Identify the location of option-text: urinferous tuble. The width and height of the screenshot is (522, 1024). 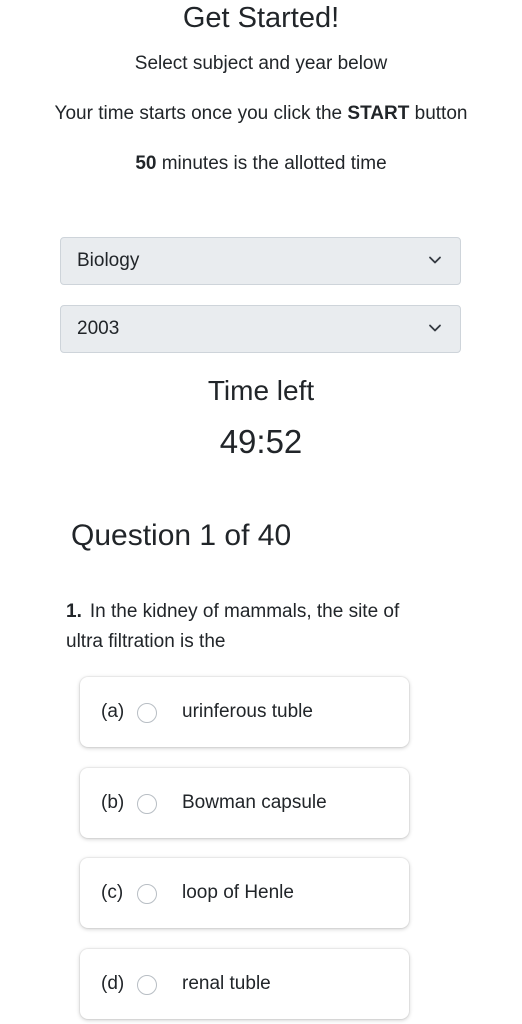
(247, 711).